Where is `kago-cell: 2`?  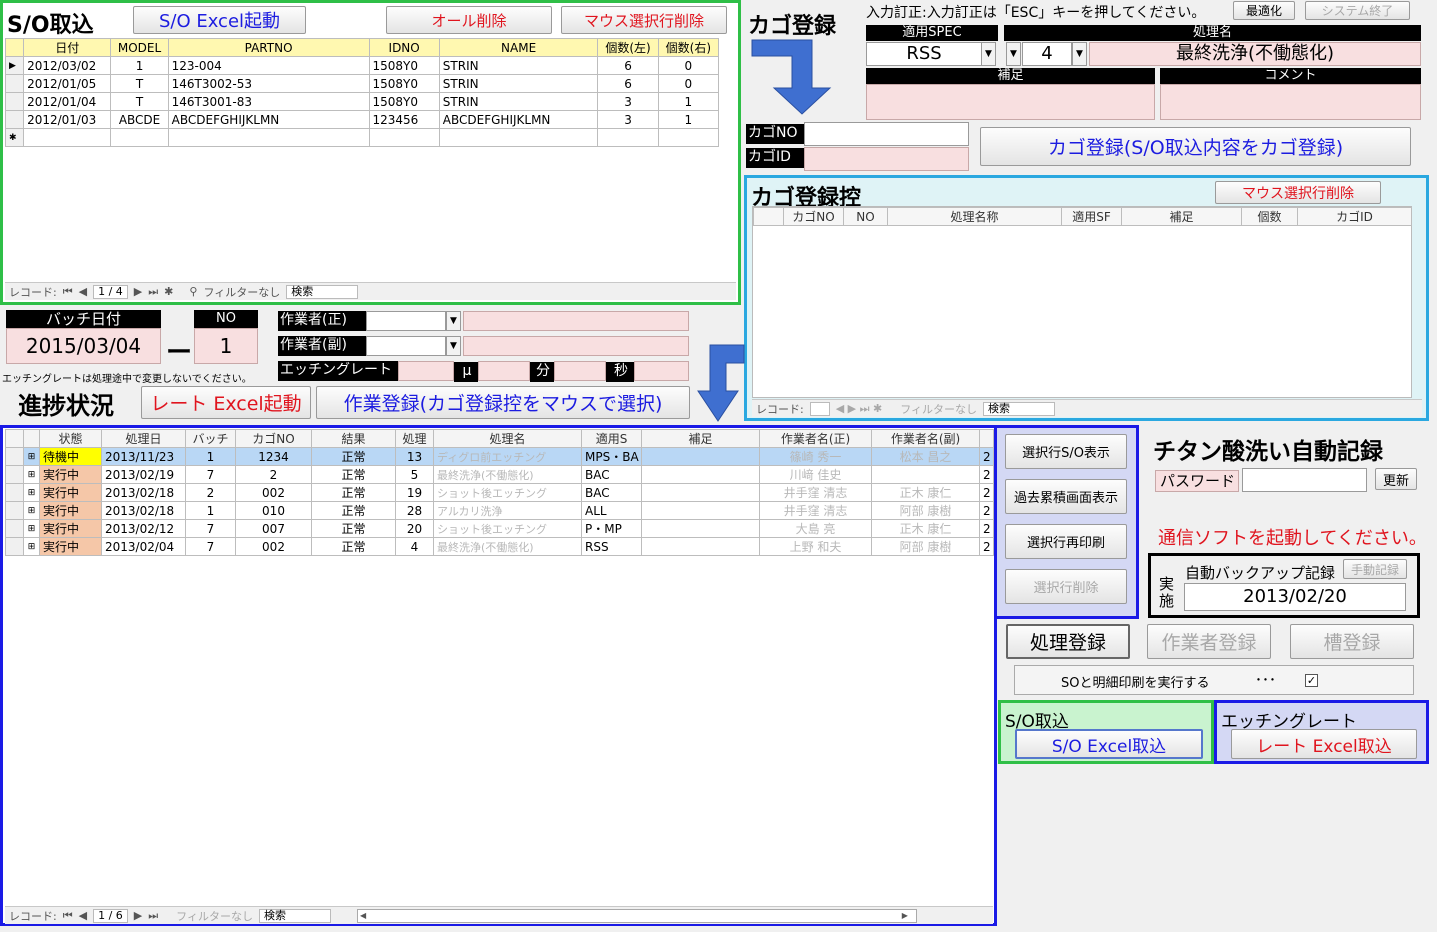
kago-cell: 2 is located at coordinates (273, 474).